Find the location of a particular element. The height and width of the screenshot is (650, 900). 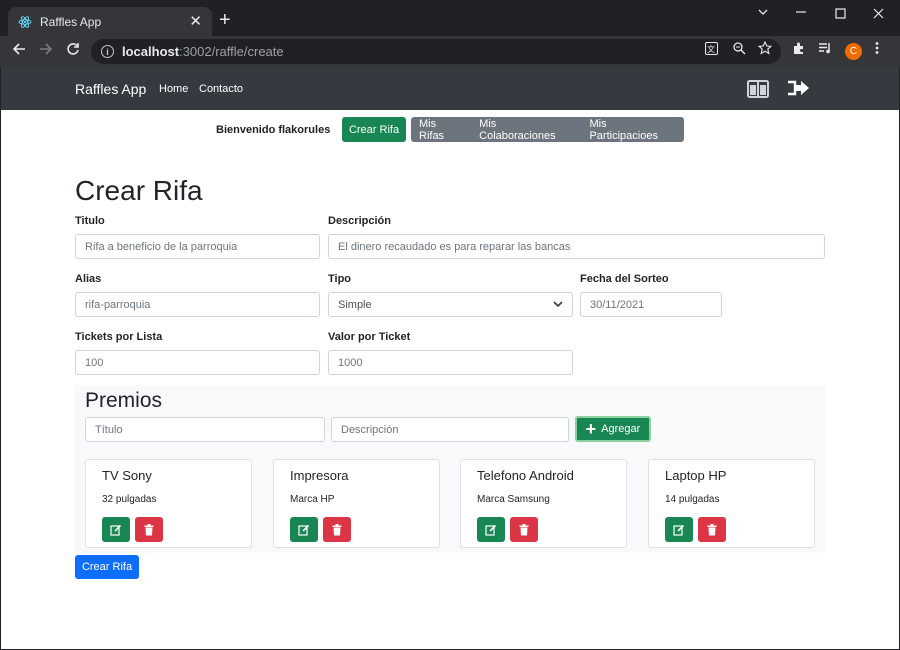

premio-card-title: Impresora is located at coordinates (319, 475).